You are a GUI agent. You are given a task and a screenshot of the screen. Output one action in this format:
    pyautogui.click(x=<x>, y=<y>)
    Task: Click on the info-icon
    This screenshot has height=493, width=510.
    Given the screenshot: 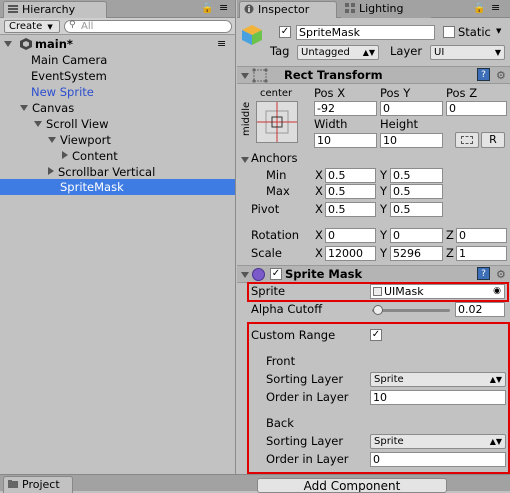 What is the action you would take?
    pyautogui.click(x=249, y=9)
    